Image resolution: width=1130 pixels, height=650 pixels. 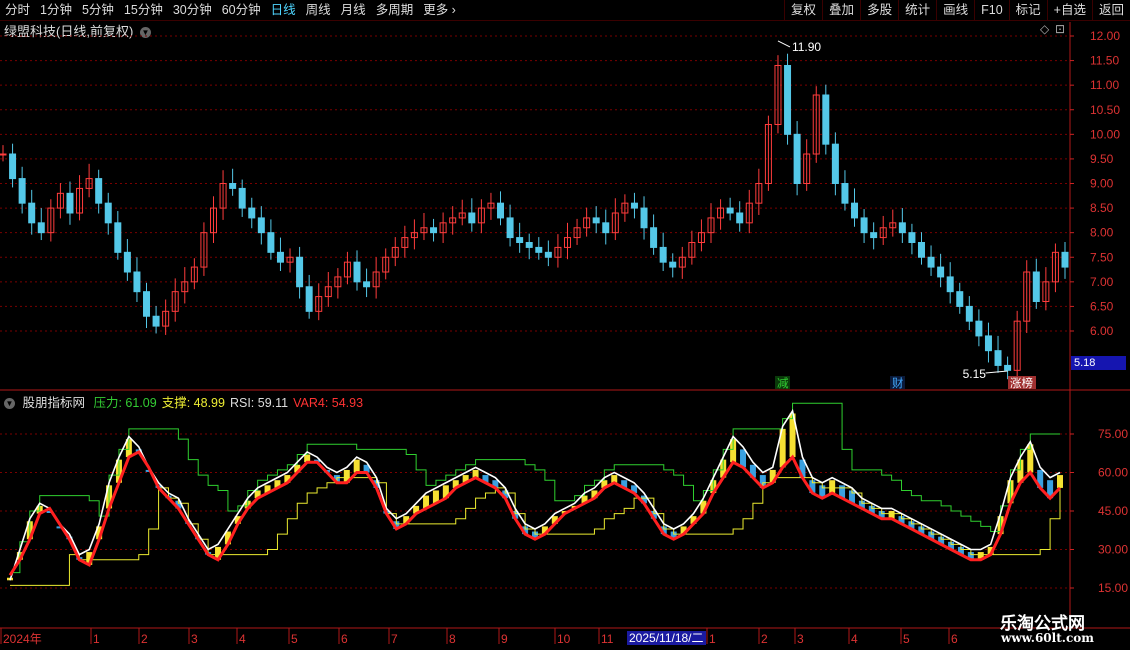 I want to click on price-tick-label: 9.50, so click(x=1102, y=159).